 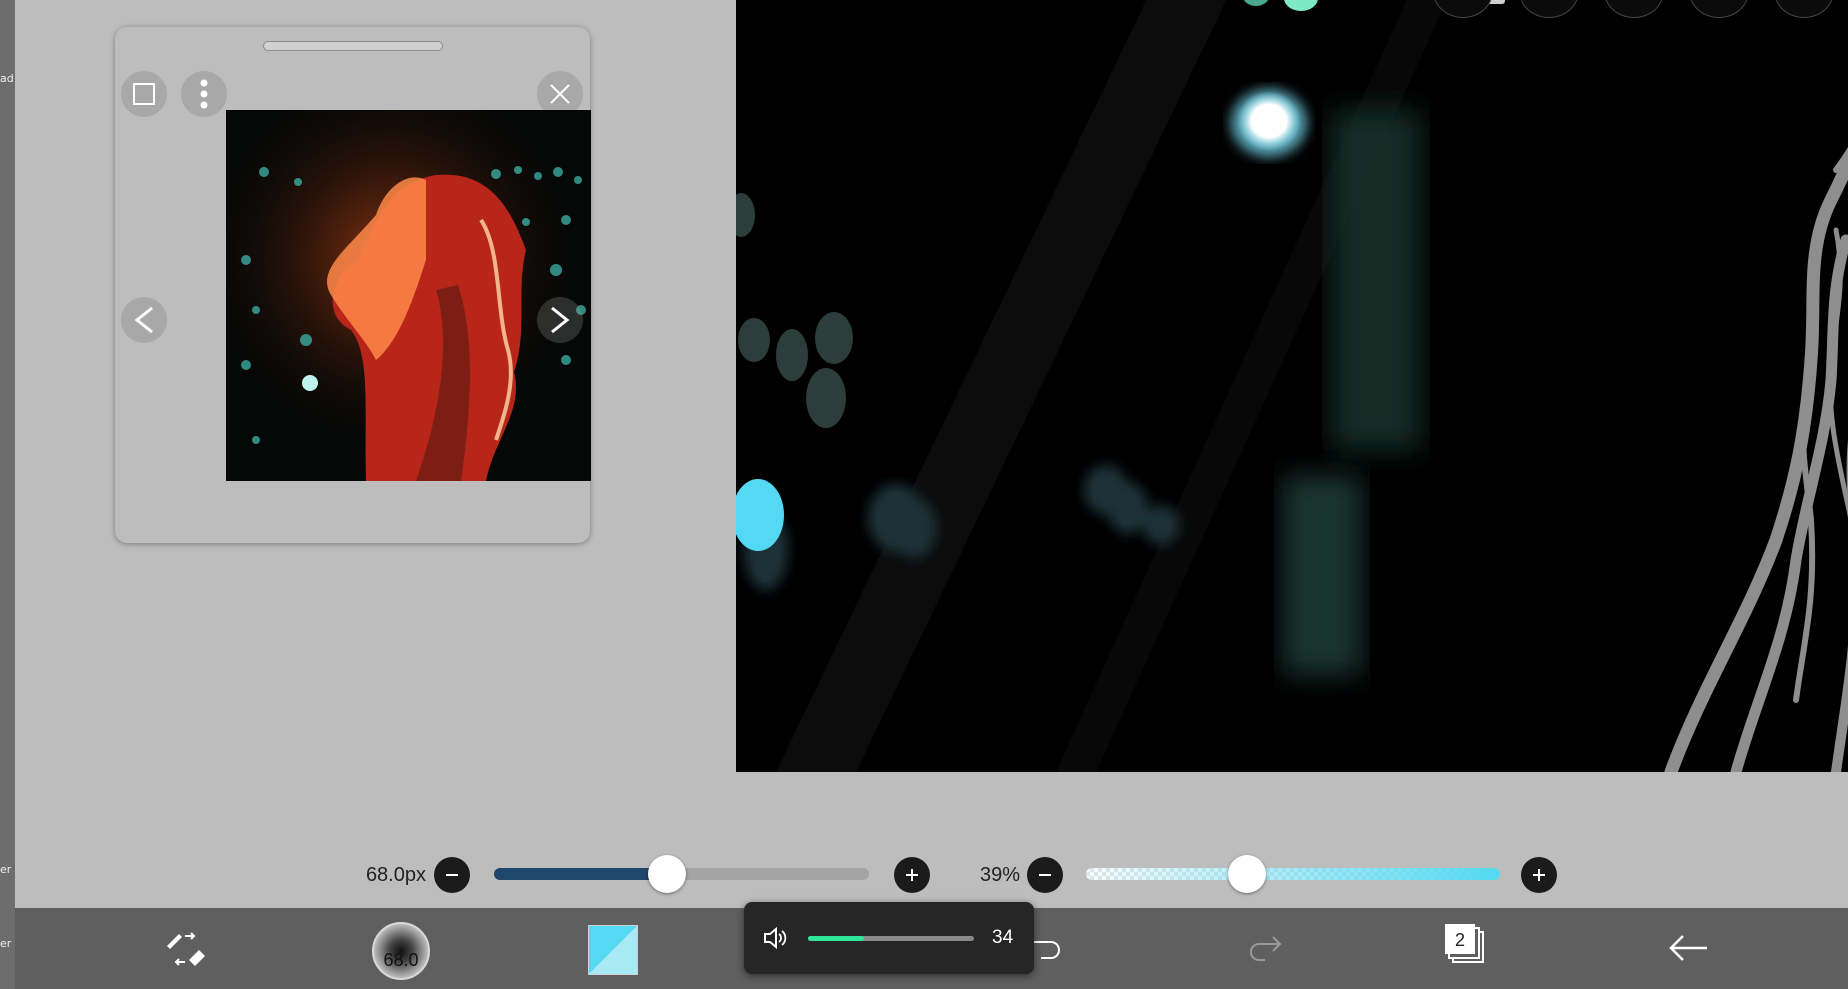 I want to click on redo-button, so click(x=1265, y=948).